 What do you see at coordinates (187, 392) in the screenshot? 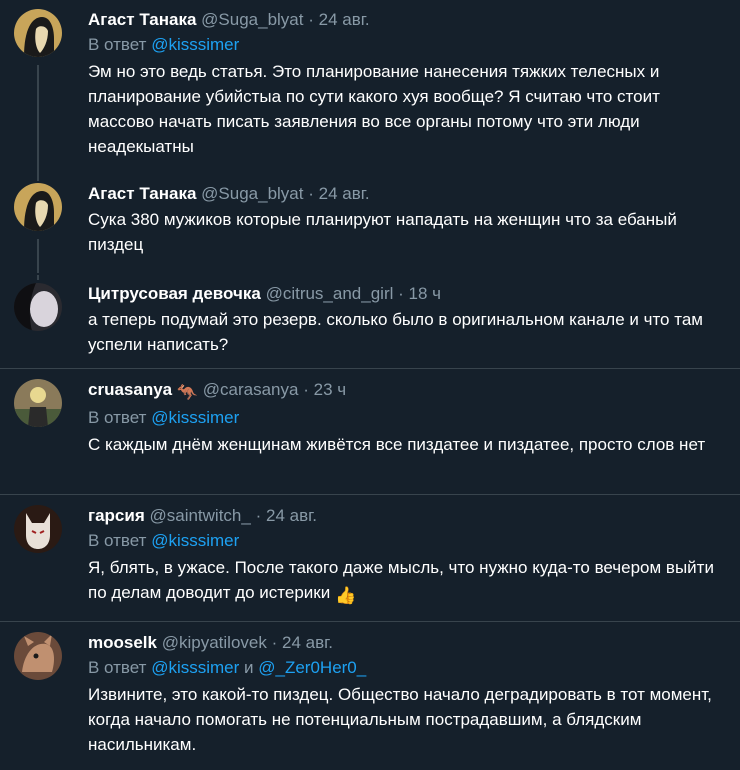
I see `kangaroo-emoji-icon: 🦘` at bounding box center [187, 392].